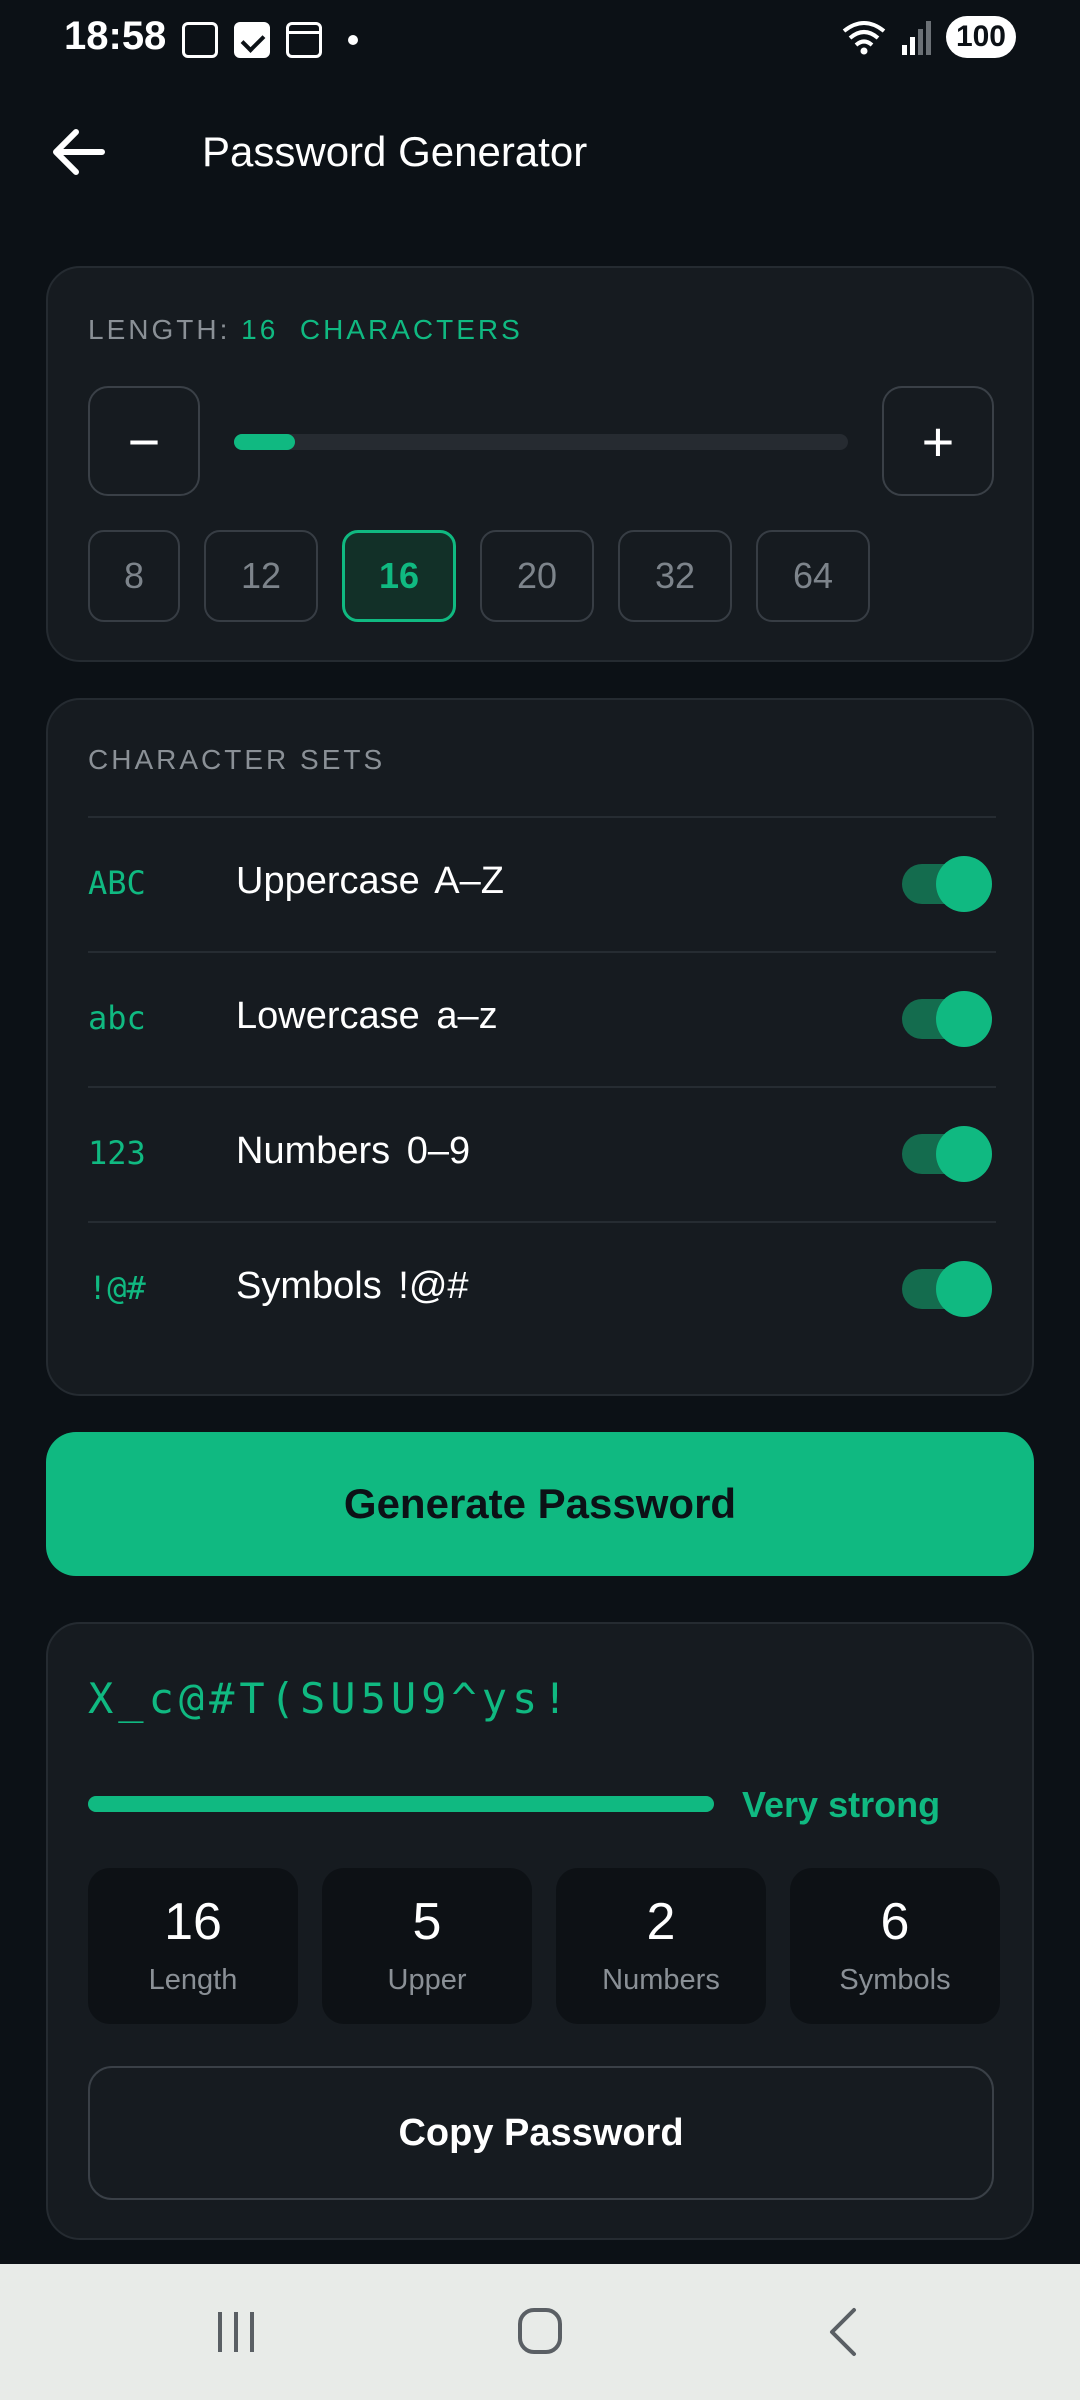 This screenshot has height=2400, width=1080. Describe the element at coordinates (479, 576) in the screenshot. I see `length-preset-row: 8 12 16 20 32 64` at that location.